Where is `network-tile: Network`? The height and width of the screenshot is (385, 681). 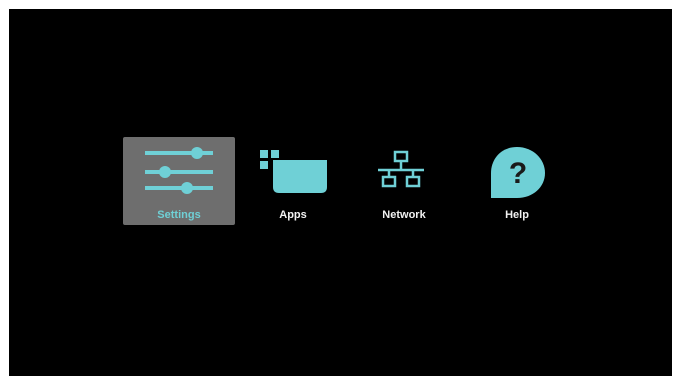 network-tile: Network is located at coordinates (404, 181).